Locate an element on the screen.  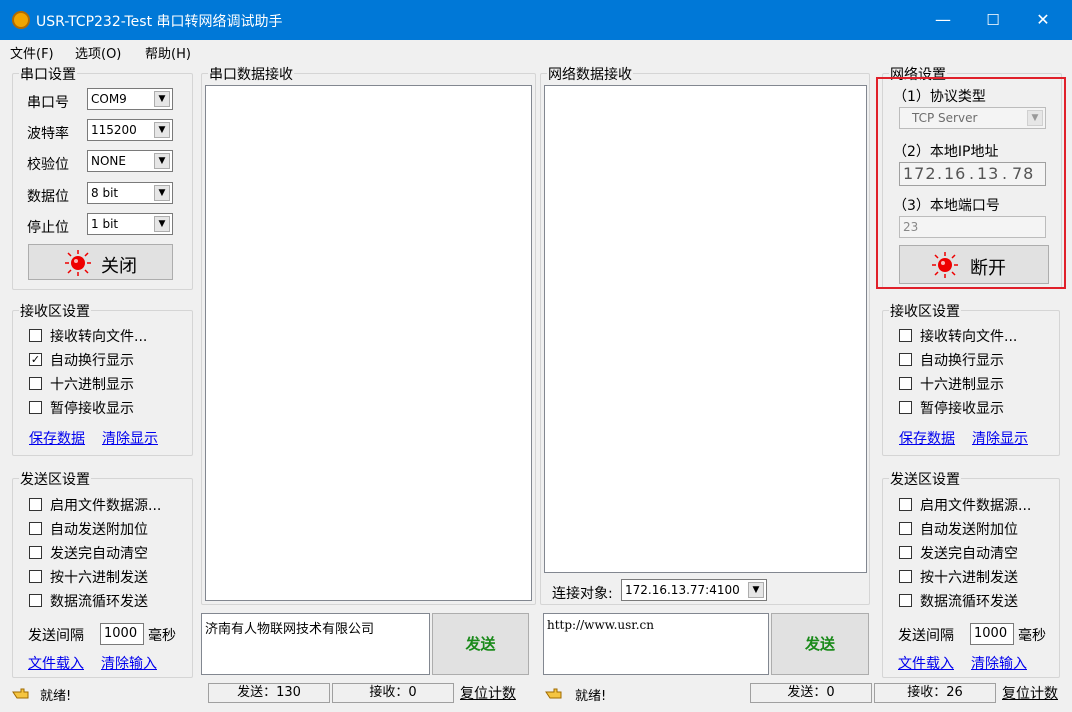
right-send-opt4-checkbox is located at coordinates (905, 576).